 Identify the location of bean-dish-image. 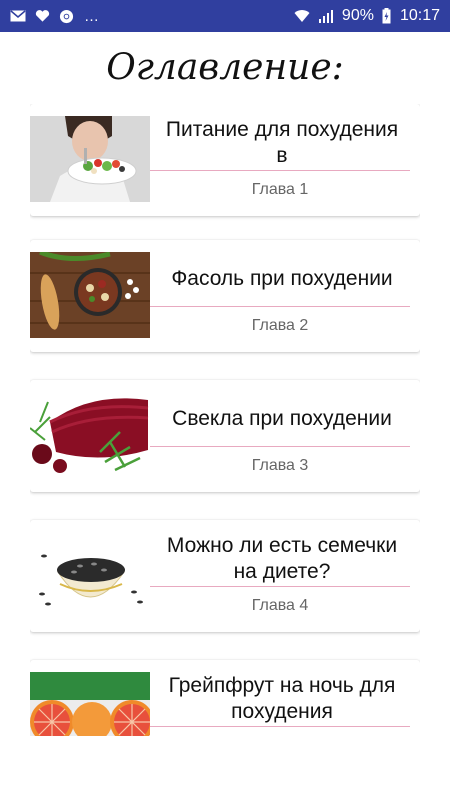
(90, 295).